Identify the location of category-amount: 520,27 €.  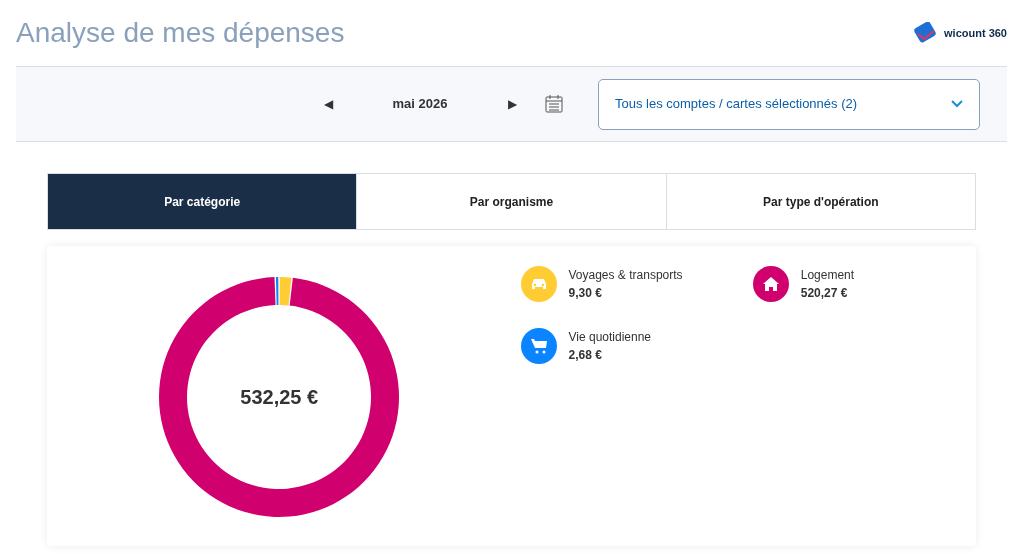
(824, 293).